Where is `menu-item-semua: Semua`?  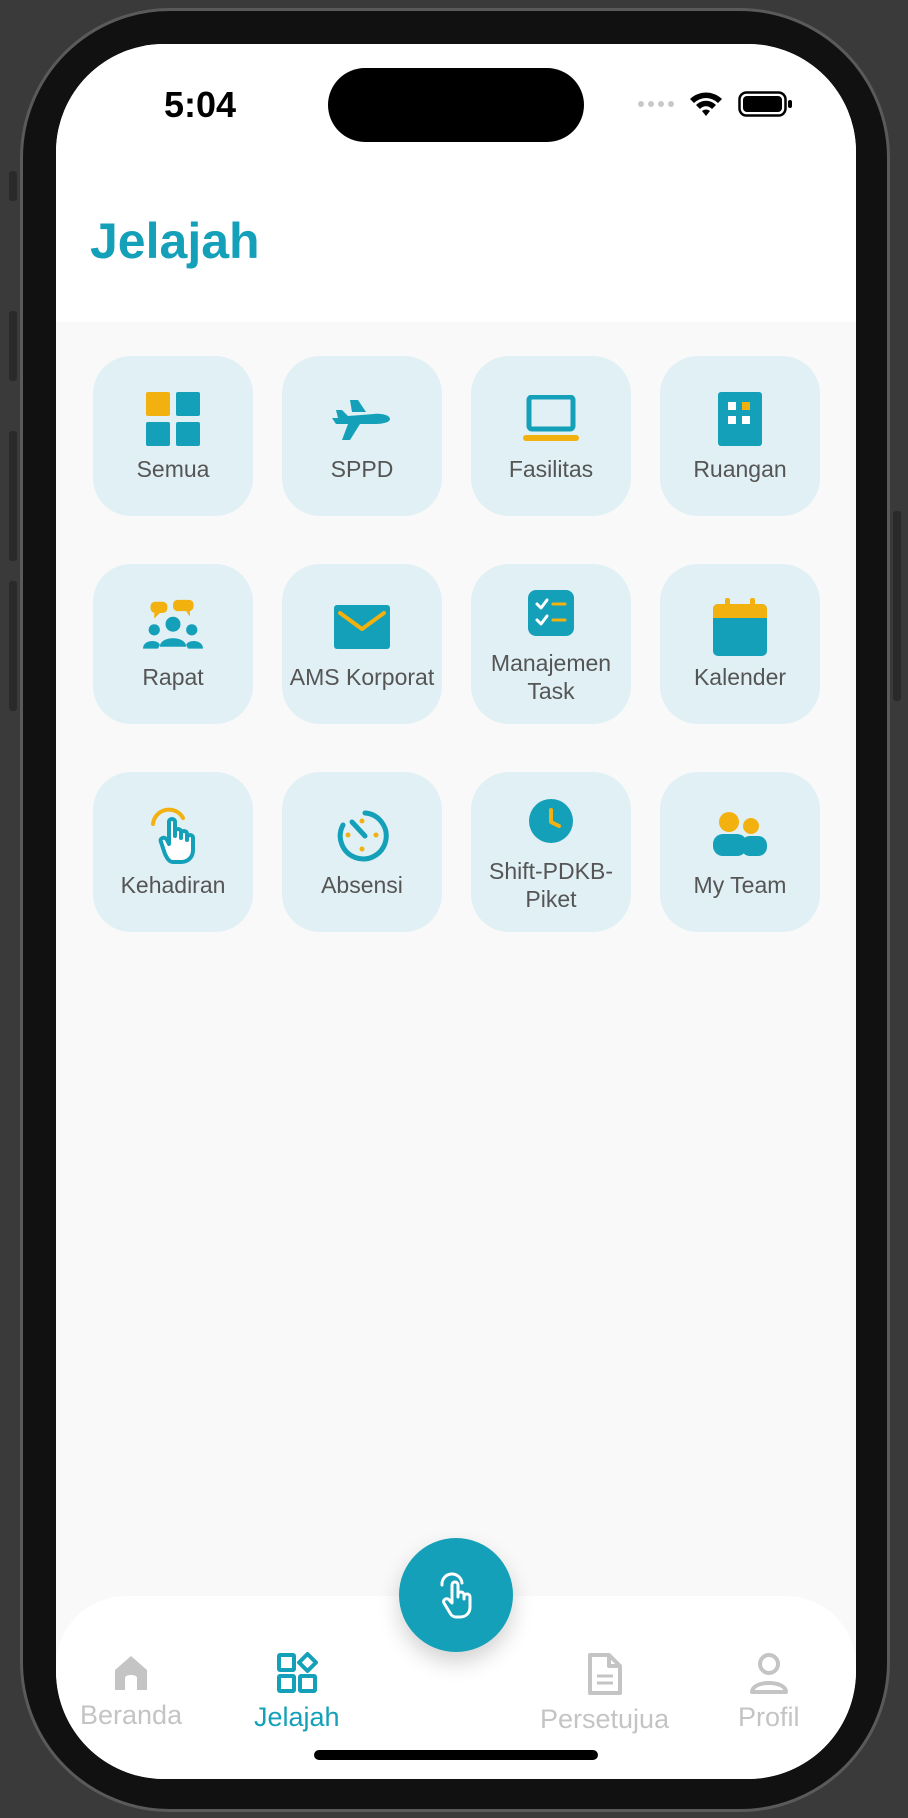 menu-item-semua: Semua is located at coordinates (173, 436).